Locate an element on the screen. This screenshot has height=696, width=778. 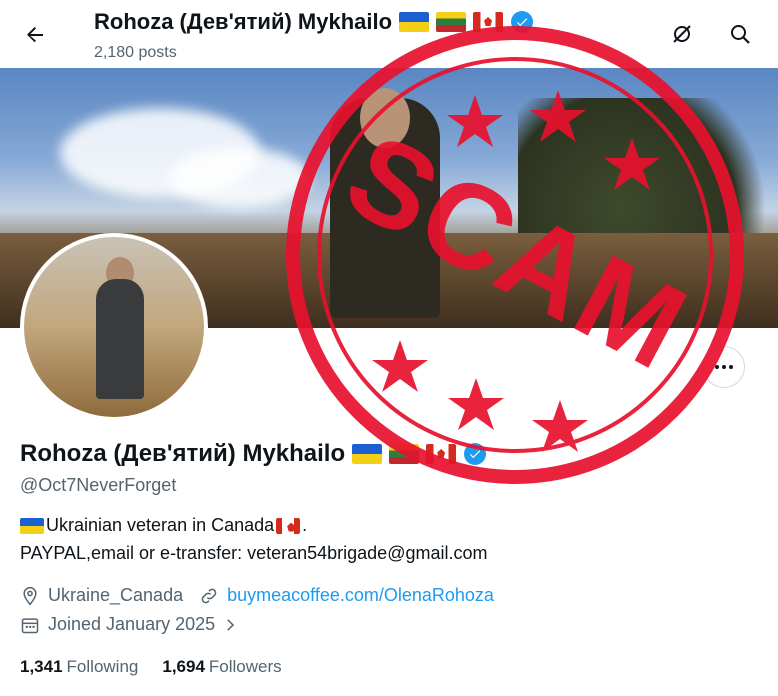
header-title: Rohoza (Дев'ятий) Mykhailo is located at coordinates (314, 22).